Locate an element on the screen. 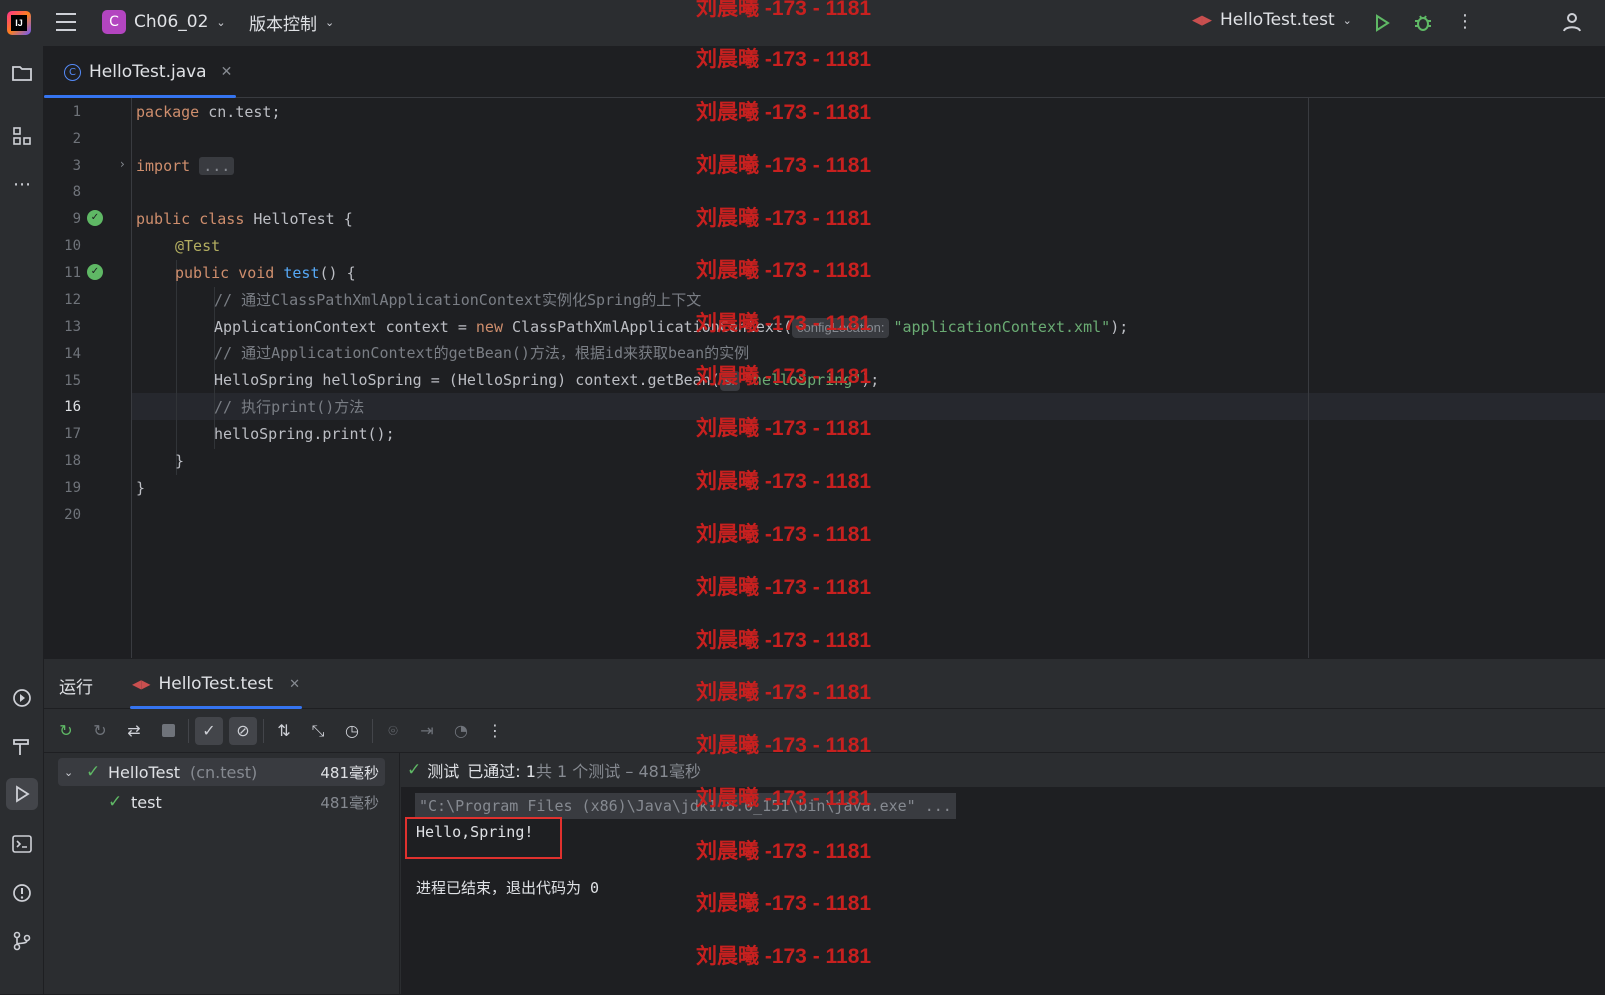  structure-icon is located at coordinates (22, 136).